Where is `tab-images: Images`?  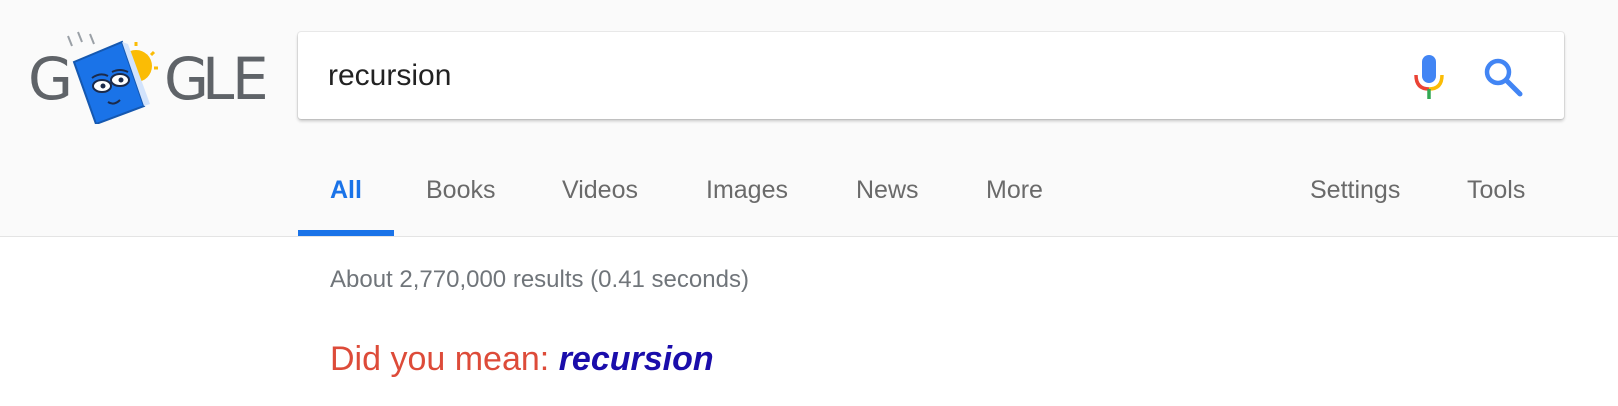
tab-images: Images is located at coordinates (747, 190).